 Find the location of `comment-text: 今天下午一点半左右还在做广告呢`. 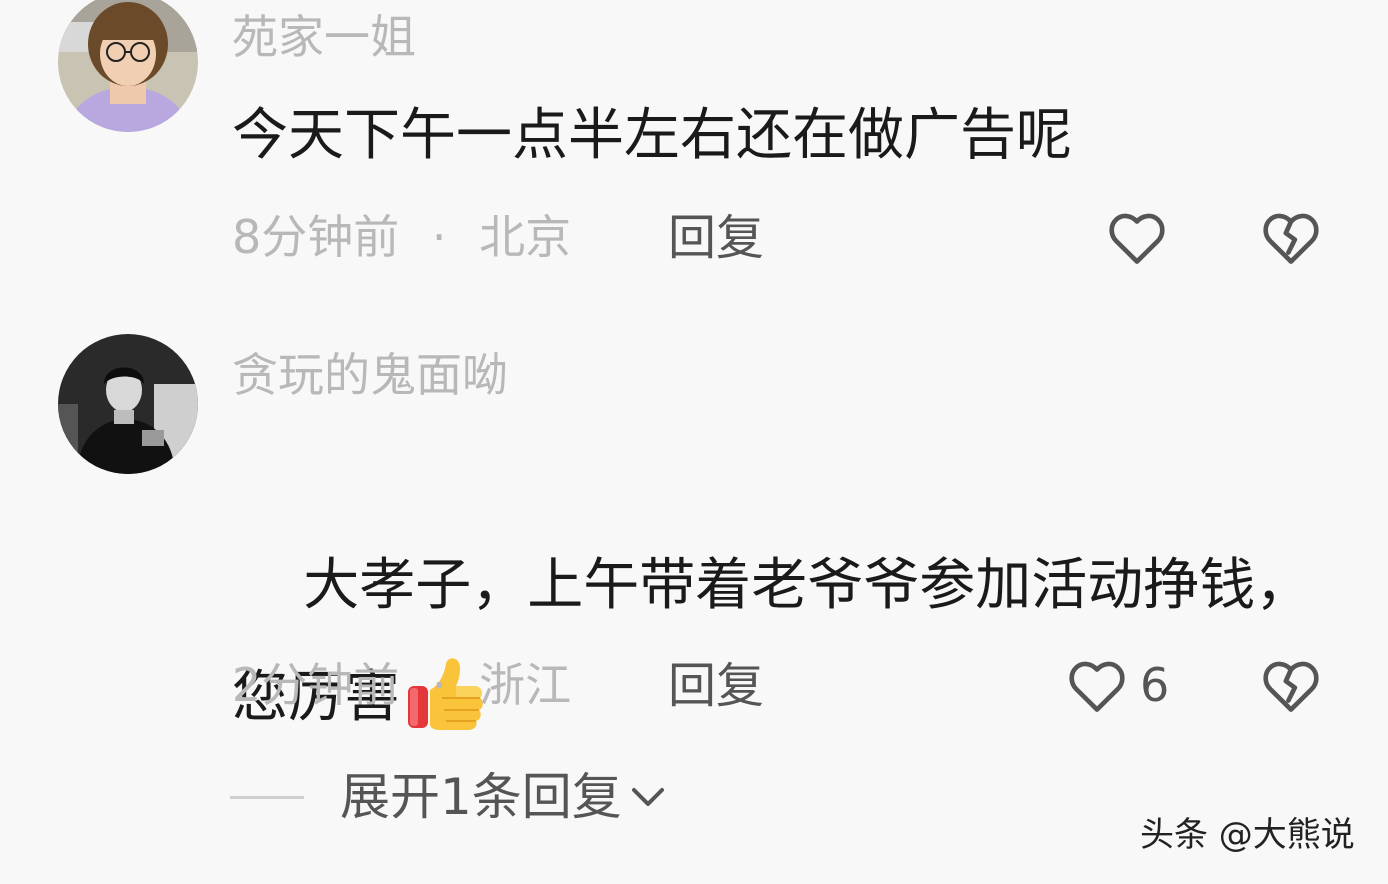

comment-text: 今天下午一点半左右还在做广告呢 is located at coordinates (652, 135).